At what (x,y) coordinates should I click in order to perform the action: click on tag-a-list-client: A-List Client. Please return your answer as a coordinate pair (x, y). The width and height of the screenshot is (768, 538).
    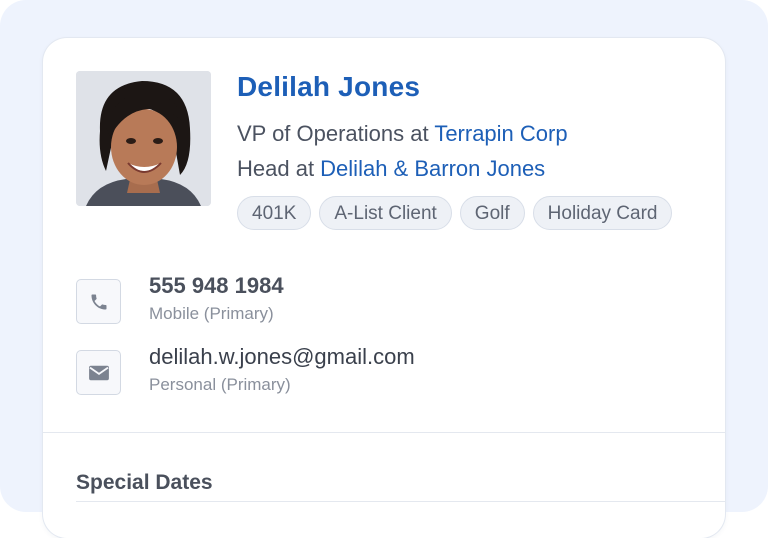
    Looking at the image, I should click on (385, 213).